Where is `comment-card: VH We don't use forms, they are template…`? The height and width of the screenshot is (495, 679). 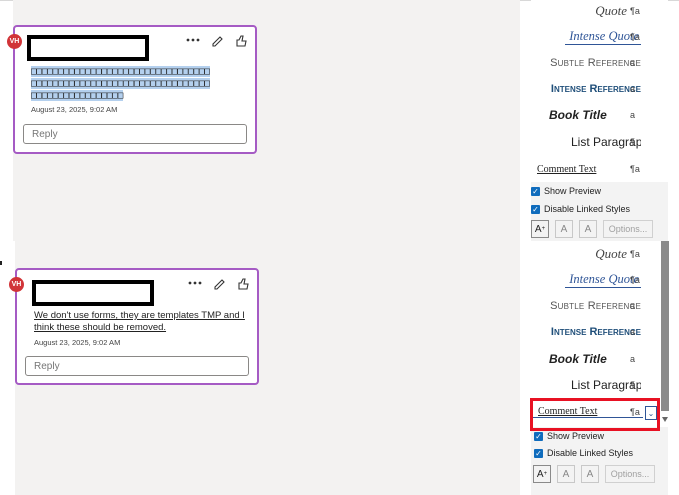 comment-card: VH We don't use forms, they are template… is located at coordinates (134, 326).